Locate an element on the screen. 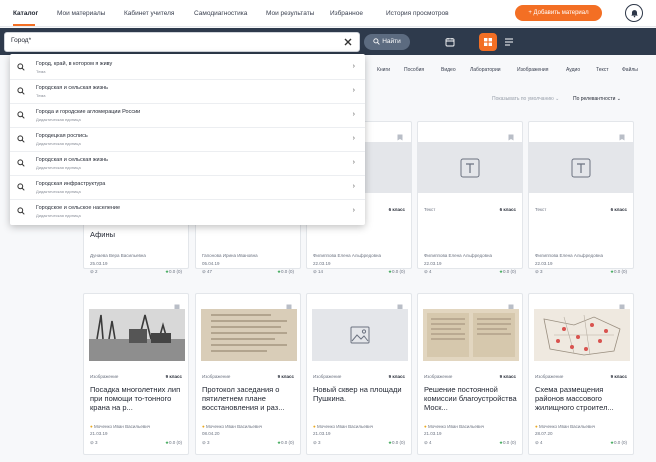  grid-view-button is located at coordinates (488, 42).